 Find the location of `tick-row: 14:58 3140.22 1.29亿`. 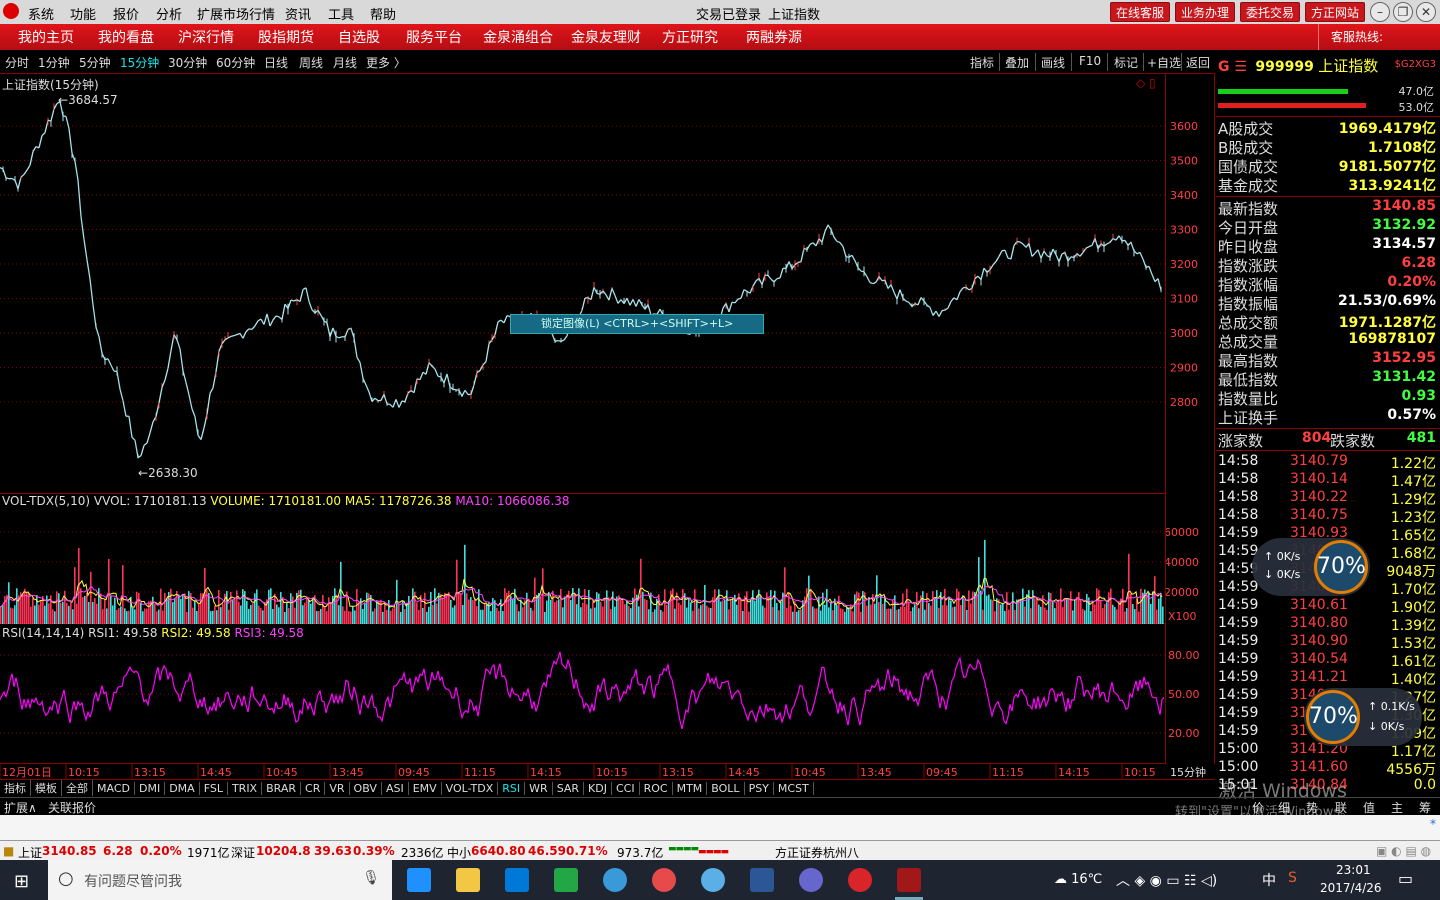

tick-row: 14:58 3140.22 1.29亿 is located at coordinates (1328, 498).